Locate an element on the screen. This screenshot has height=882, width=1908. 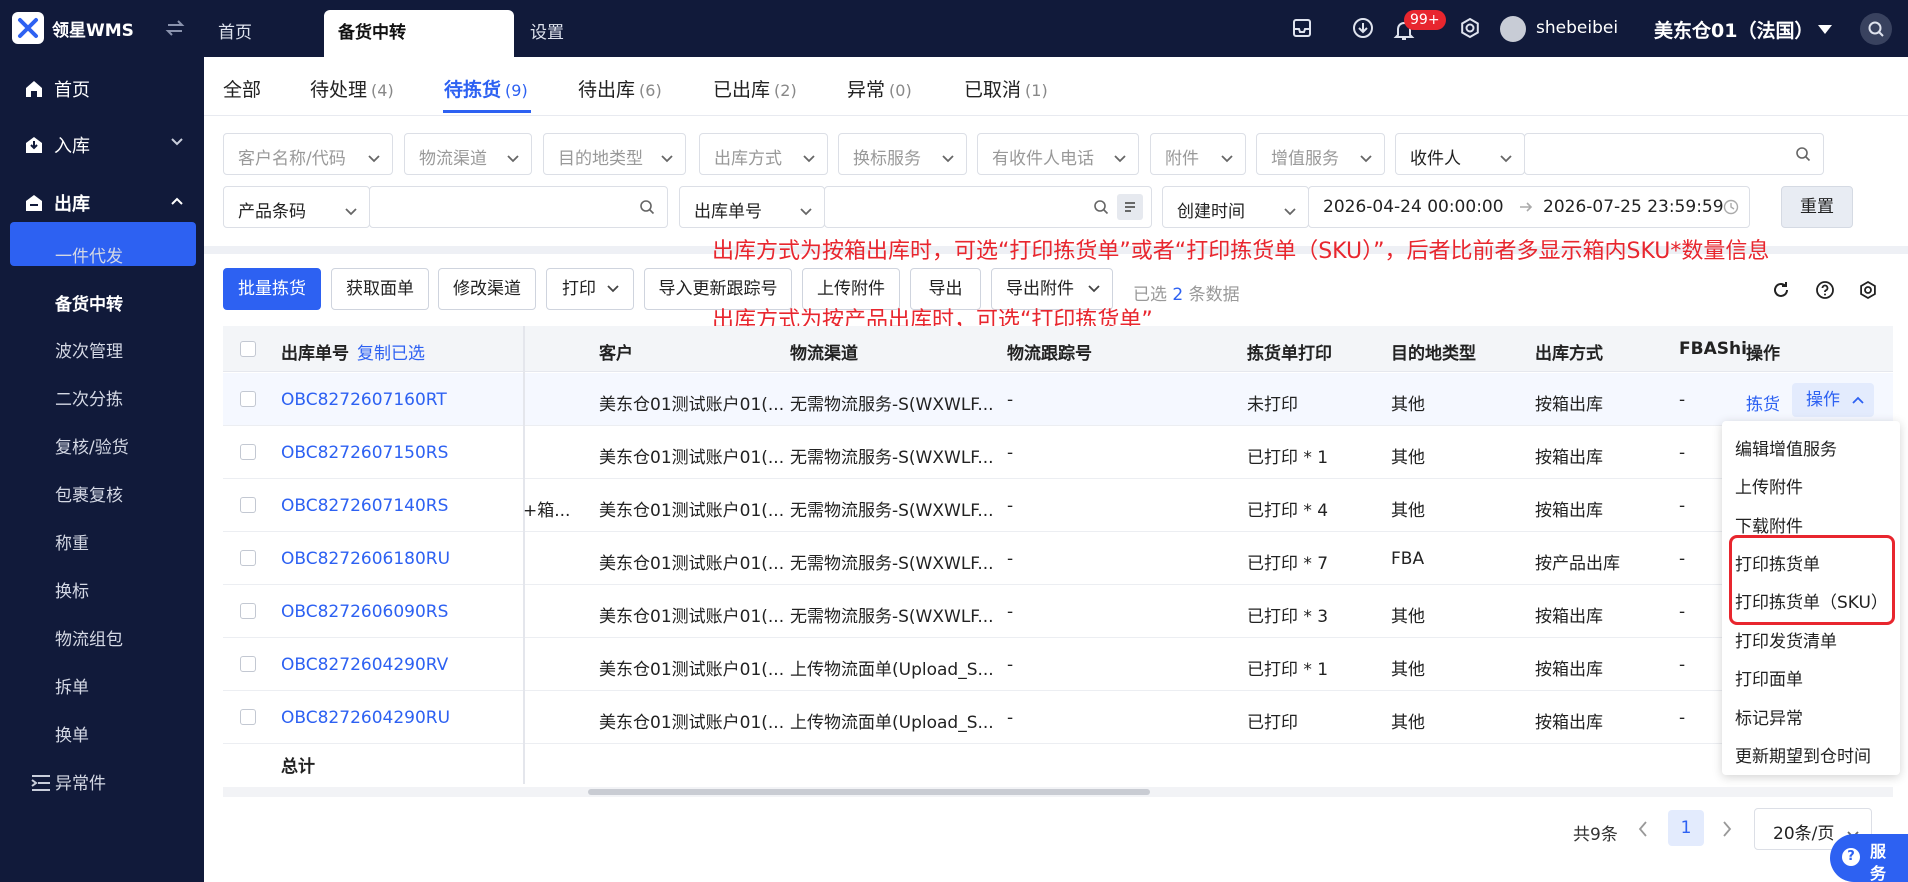
customer-service-button: ? 服 务 is located at coordinates (1869, 858).